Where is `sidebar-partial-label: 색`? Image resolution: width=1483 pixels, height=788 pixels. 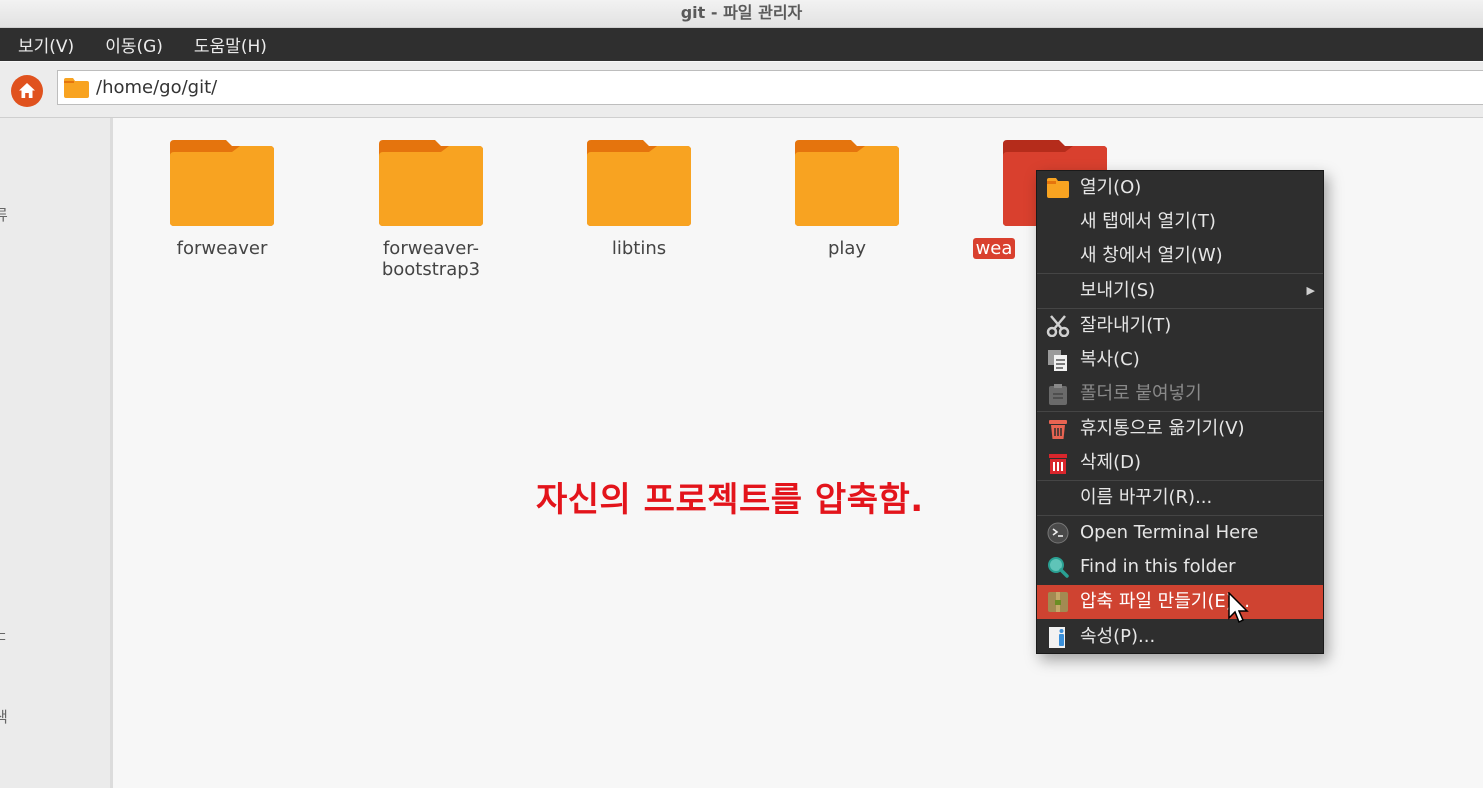
sidebar-partial-label: 색 is located at coordinates (4, 716).